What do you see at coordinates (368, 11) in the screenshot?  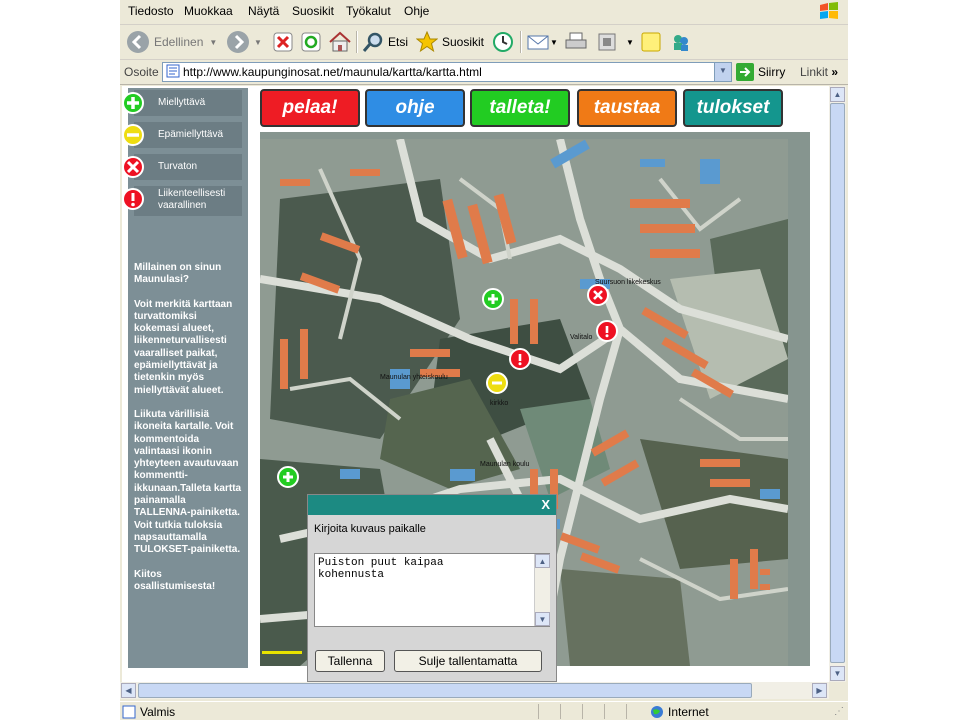 I see `menu-tools: Työkalut` at bounding box center [368, 11].